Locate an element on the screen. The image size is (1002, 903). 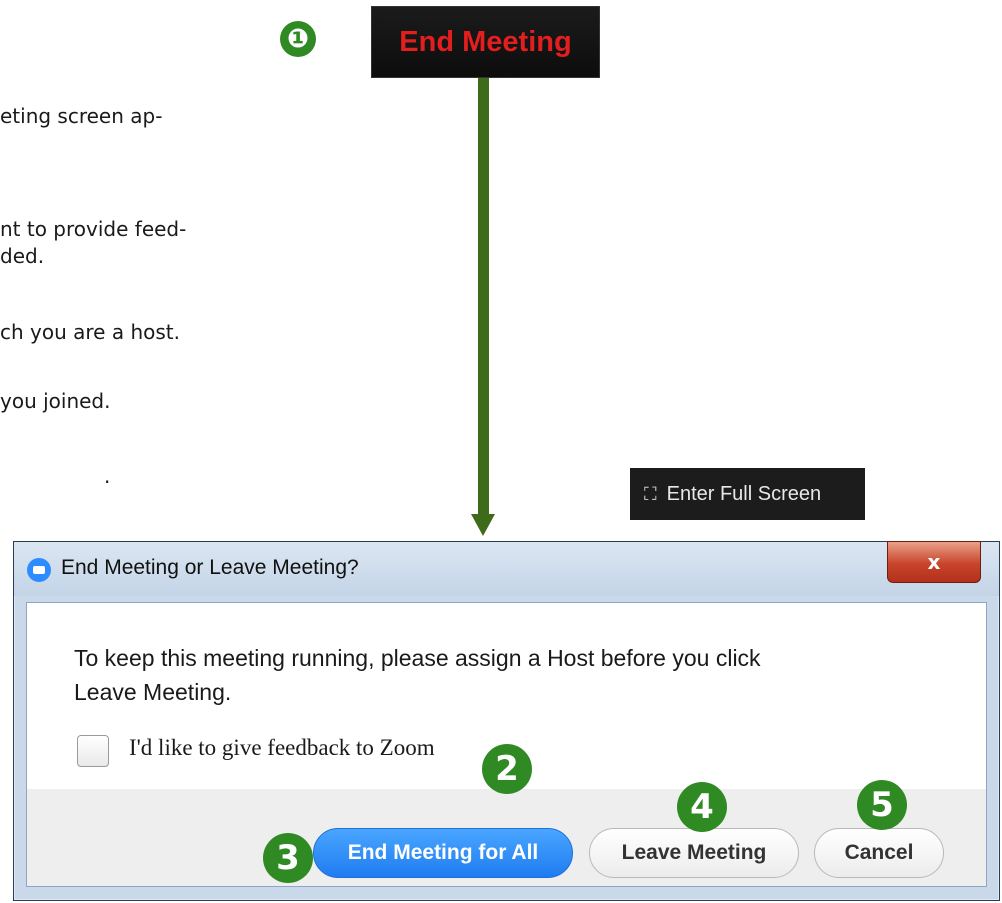
close-button: x is located at coordinates (934, 562).